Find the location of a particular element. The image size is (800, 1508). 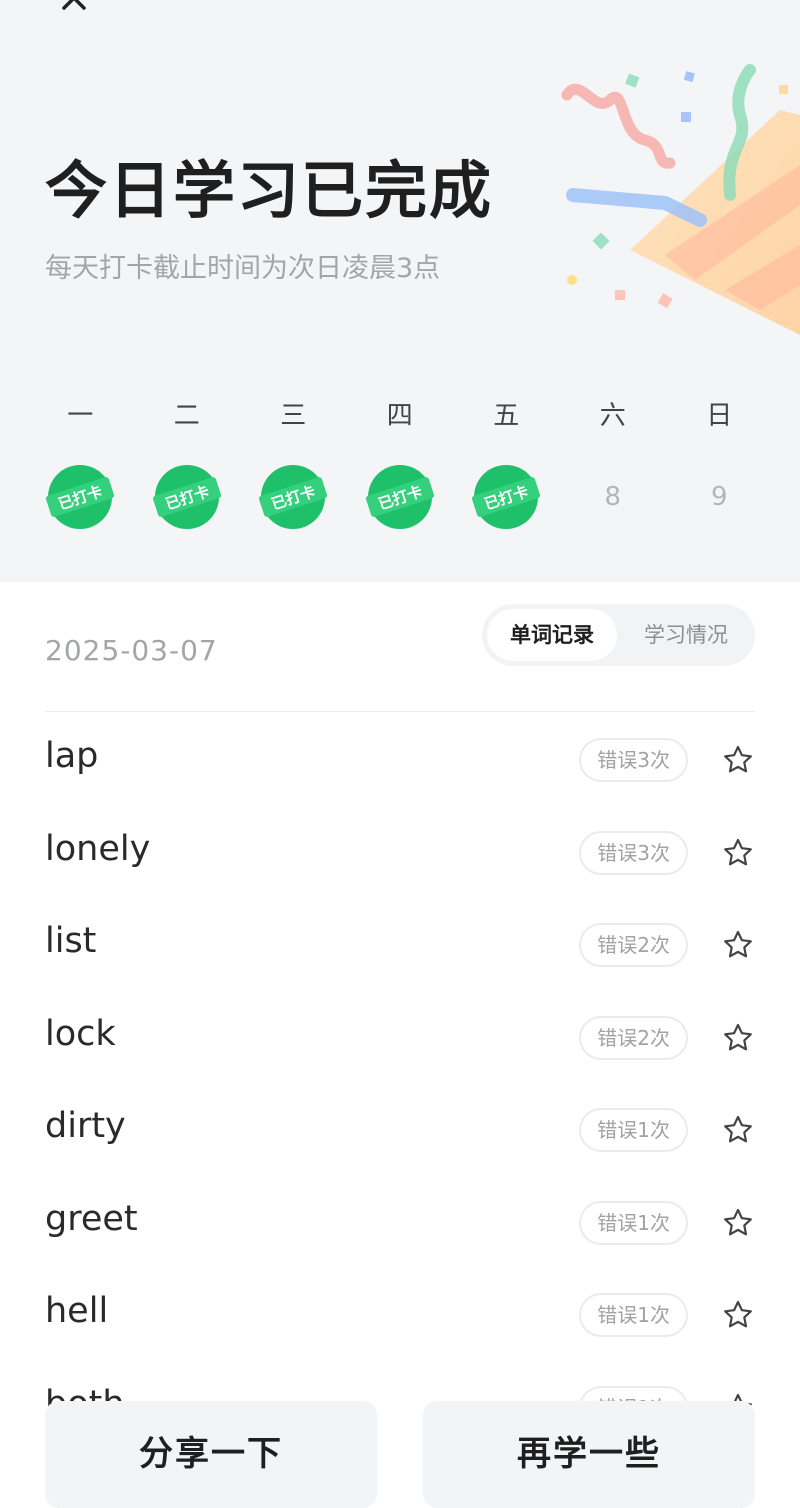

list-item: lonely 错误3次 is located at coordinates (400, 853).